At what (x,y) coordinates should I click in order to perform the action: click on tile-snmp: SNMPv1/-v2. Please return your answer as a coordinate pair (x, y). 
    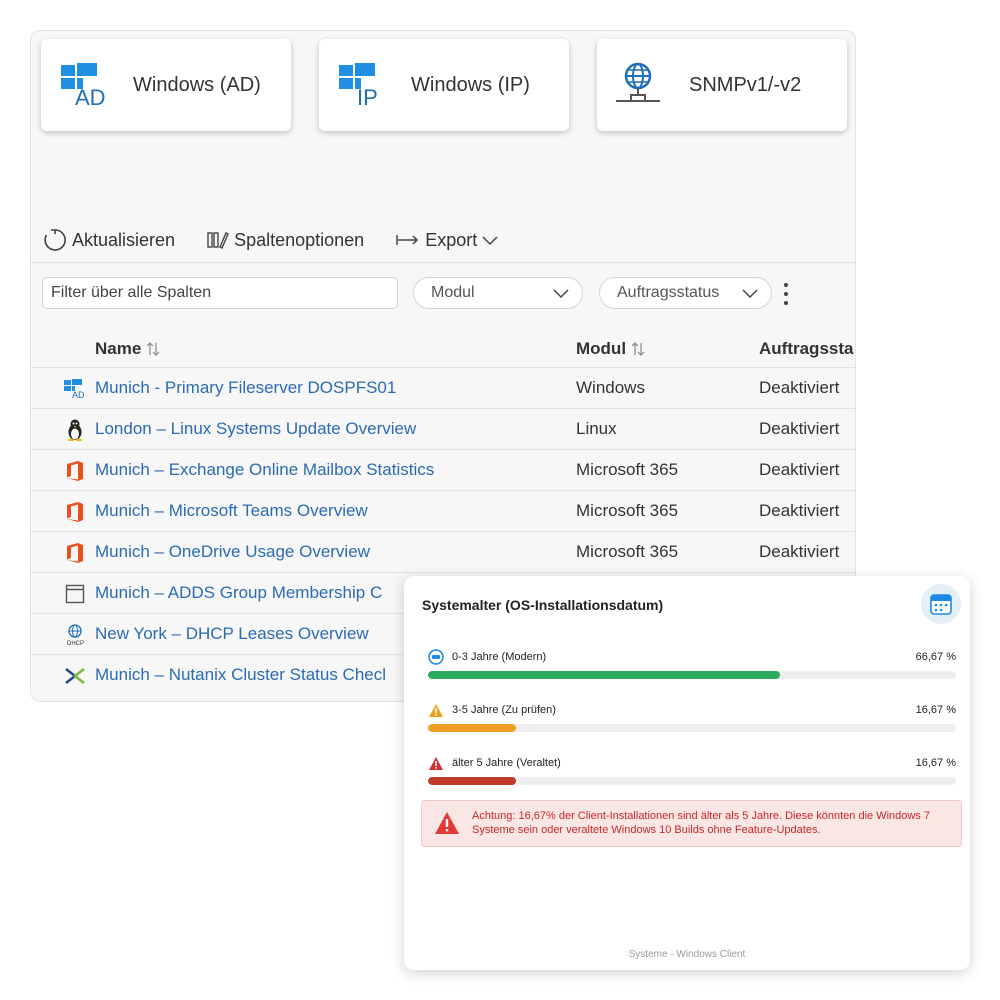
    Looking at the image, I should click on (722, 85).